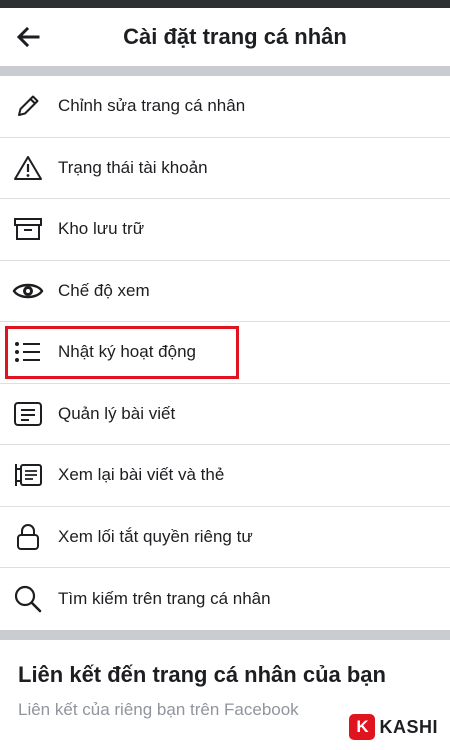 The height and width of the screenshot is (750, 450). I want to click on pencil-icon, so click(28, 106).